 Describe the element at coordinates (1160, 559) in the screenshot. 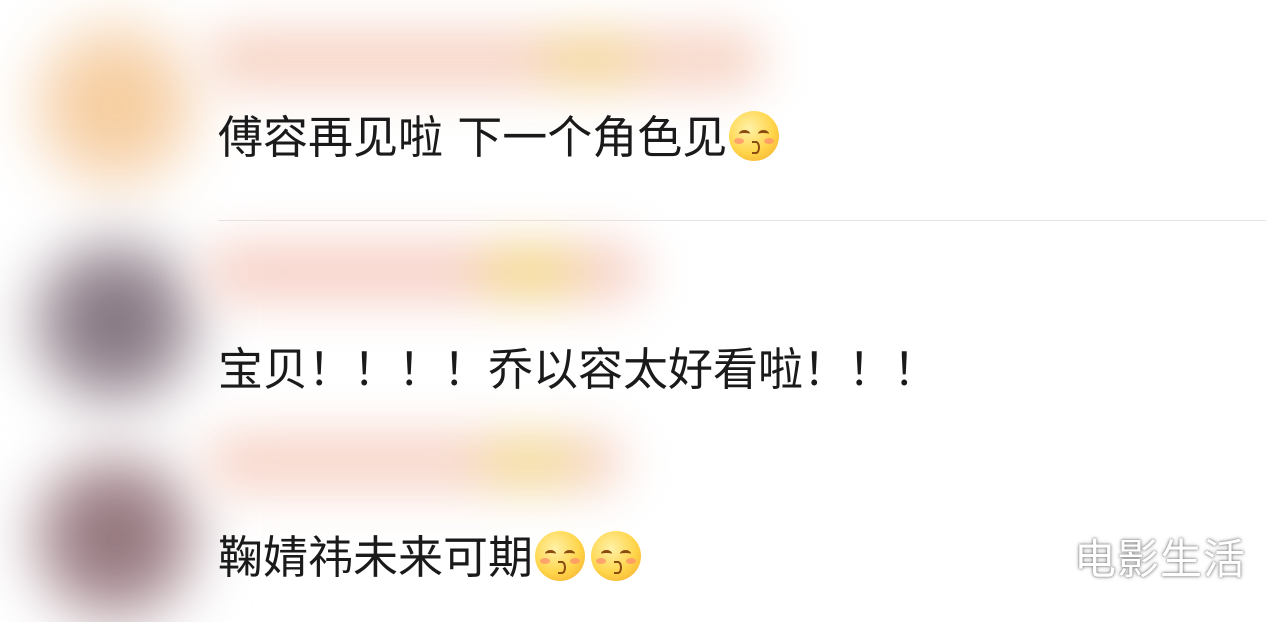

I see `watermark: 电影生活` at that location.